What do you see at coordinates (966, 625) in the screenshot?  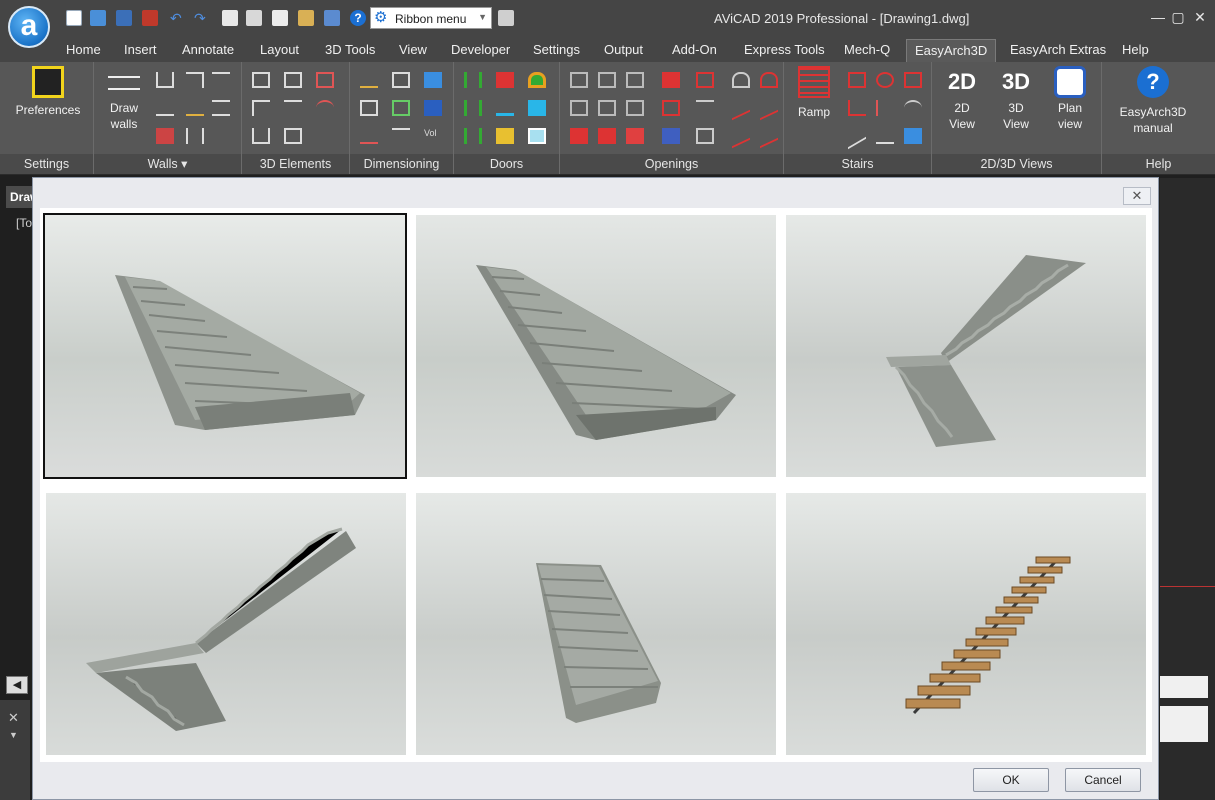 I see `stair-option-open-riser-wood` at bounding box center [966, 625].